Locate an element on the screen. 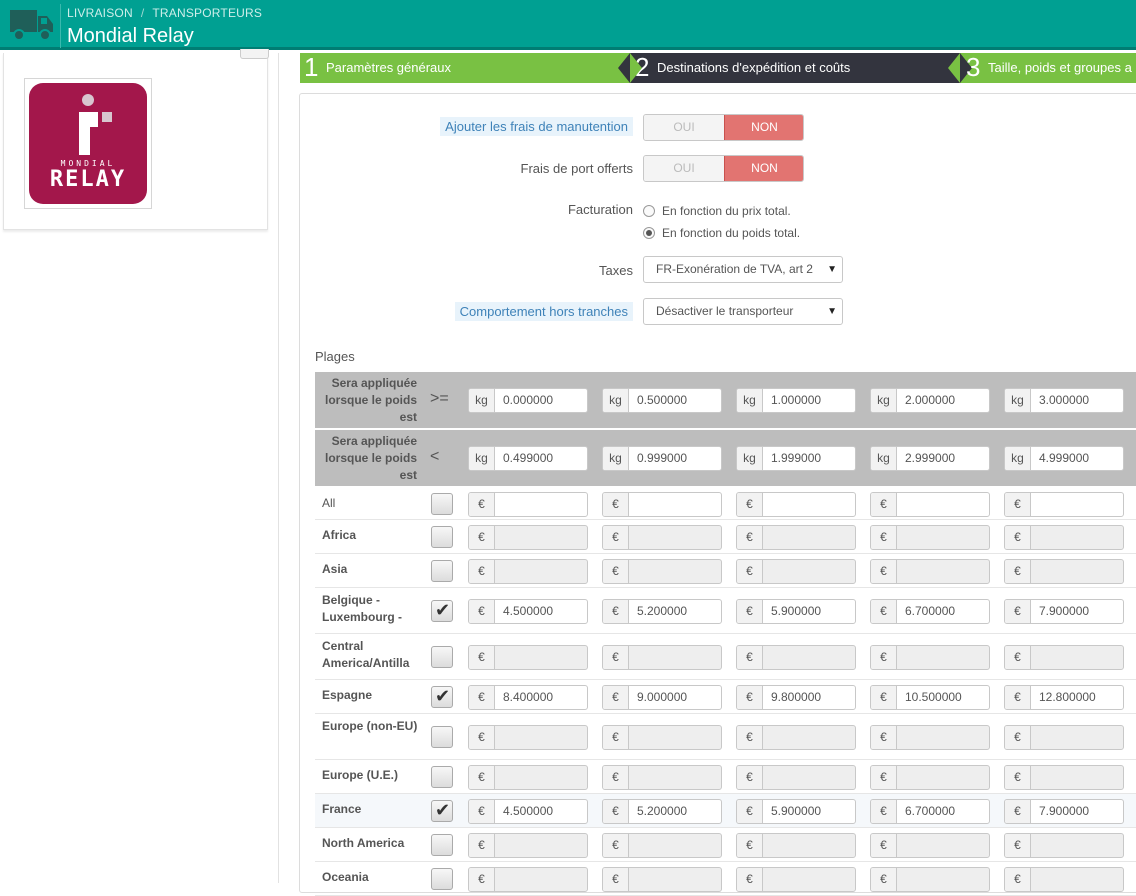  weight-range-input: kg 0.000000 is located at coordinates (528, 400).